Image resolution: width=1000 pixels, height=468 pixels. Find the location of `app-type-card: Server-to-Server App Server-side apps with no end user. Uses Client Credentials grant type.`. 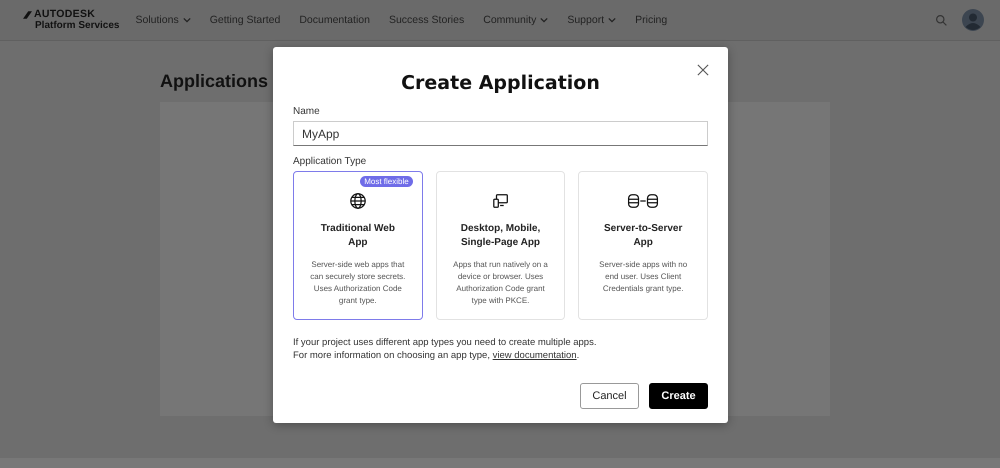

app-type-card: Server-to-Server App Server-side apps with no end user. Uses Client Credentials grant type. is located at coordinates (643, 245).